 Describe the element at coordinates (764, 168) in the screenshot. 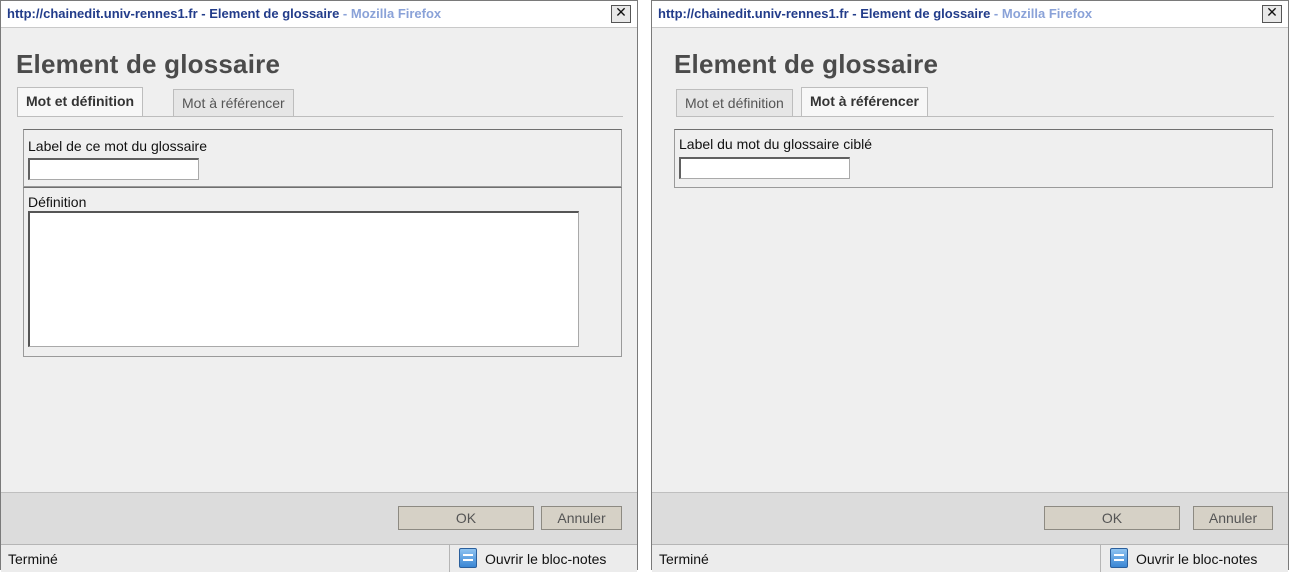

I see `target-input` at that location.